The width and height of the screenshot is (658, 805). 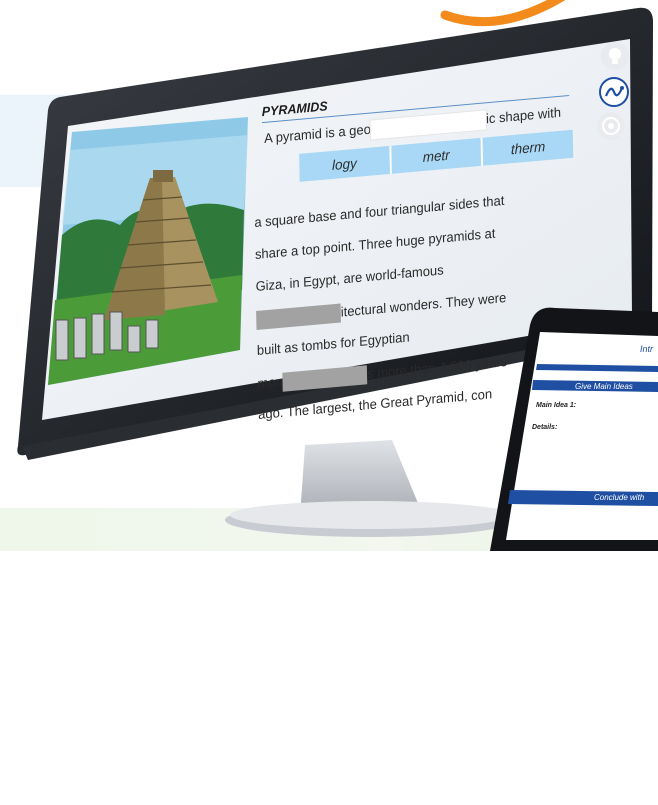 I want to click on choice-logy: logy, so click(x=345, y=164).